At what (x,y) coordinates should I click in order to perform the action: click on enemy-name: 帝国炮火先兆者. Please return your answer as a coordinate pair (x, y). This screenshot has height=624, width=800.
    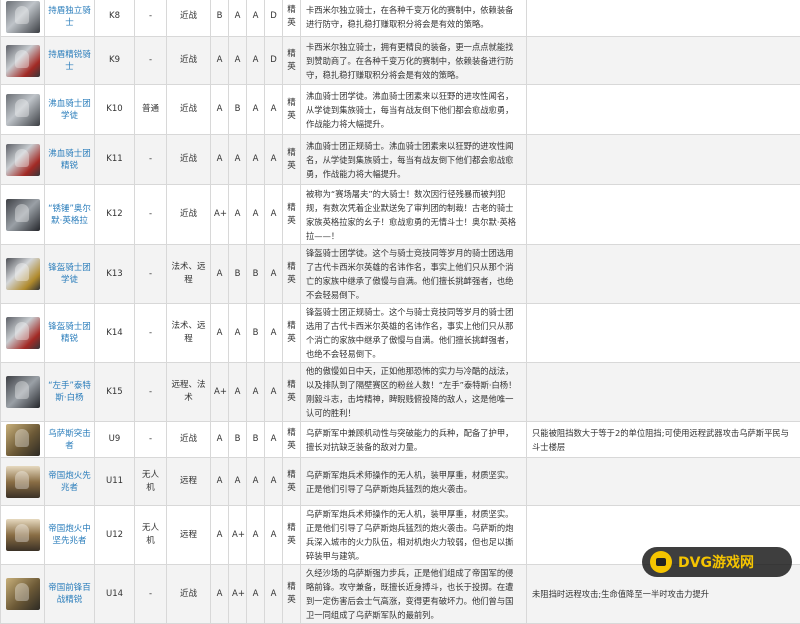
    Looking at the image, I should click on (70, 482).